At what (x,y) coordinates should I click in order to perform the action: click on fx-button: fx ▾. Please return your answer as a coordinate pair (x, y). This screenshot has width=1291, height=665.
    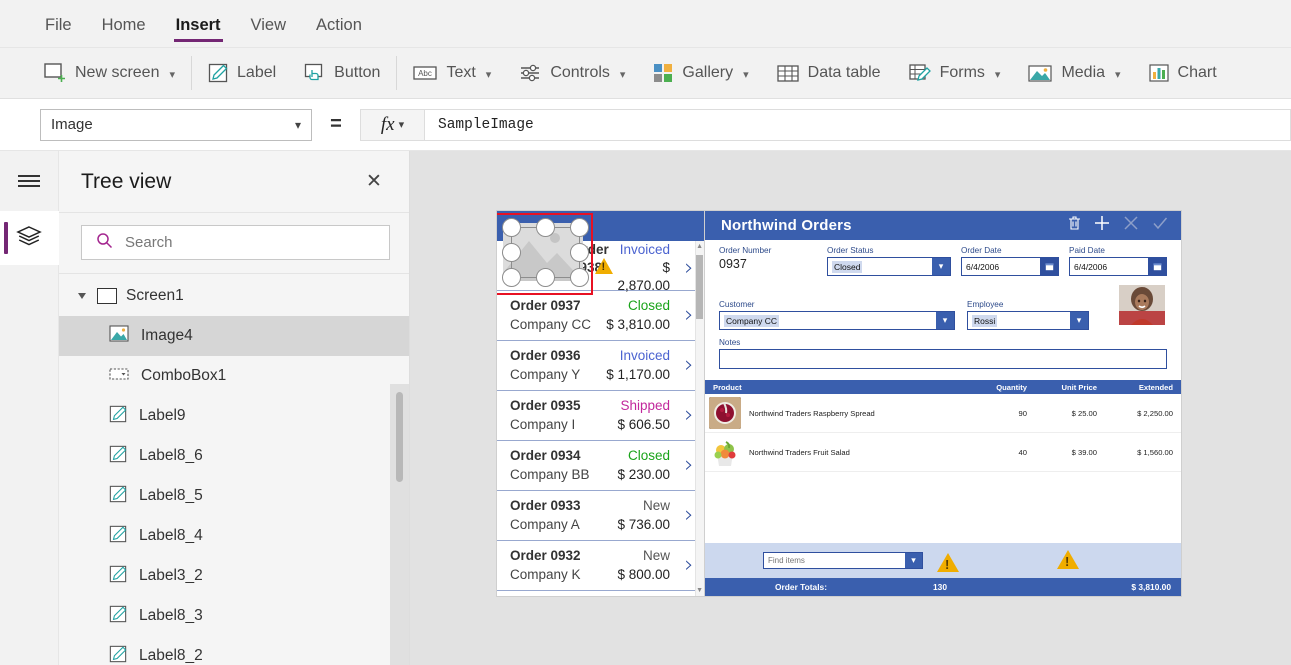
    Looking at the image, I should click on (392, 124).